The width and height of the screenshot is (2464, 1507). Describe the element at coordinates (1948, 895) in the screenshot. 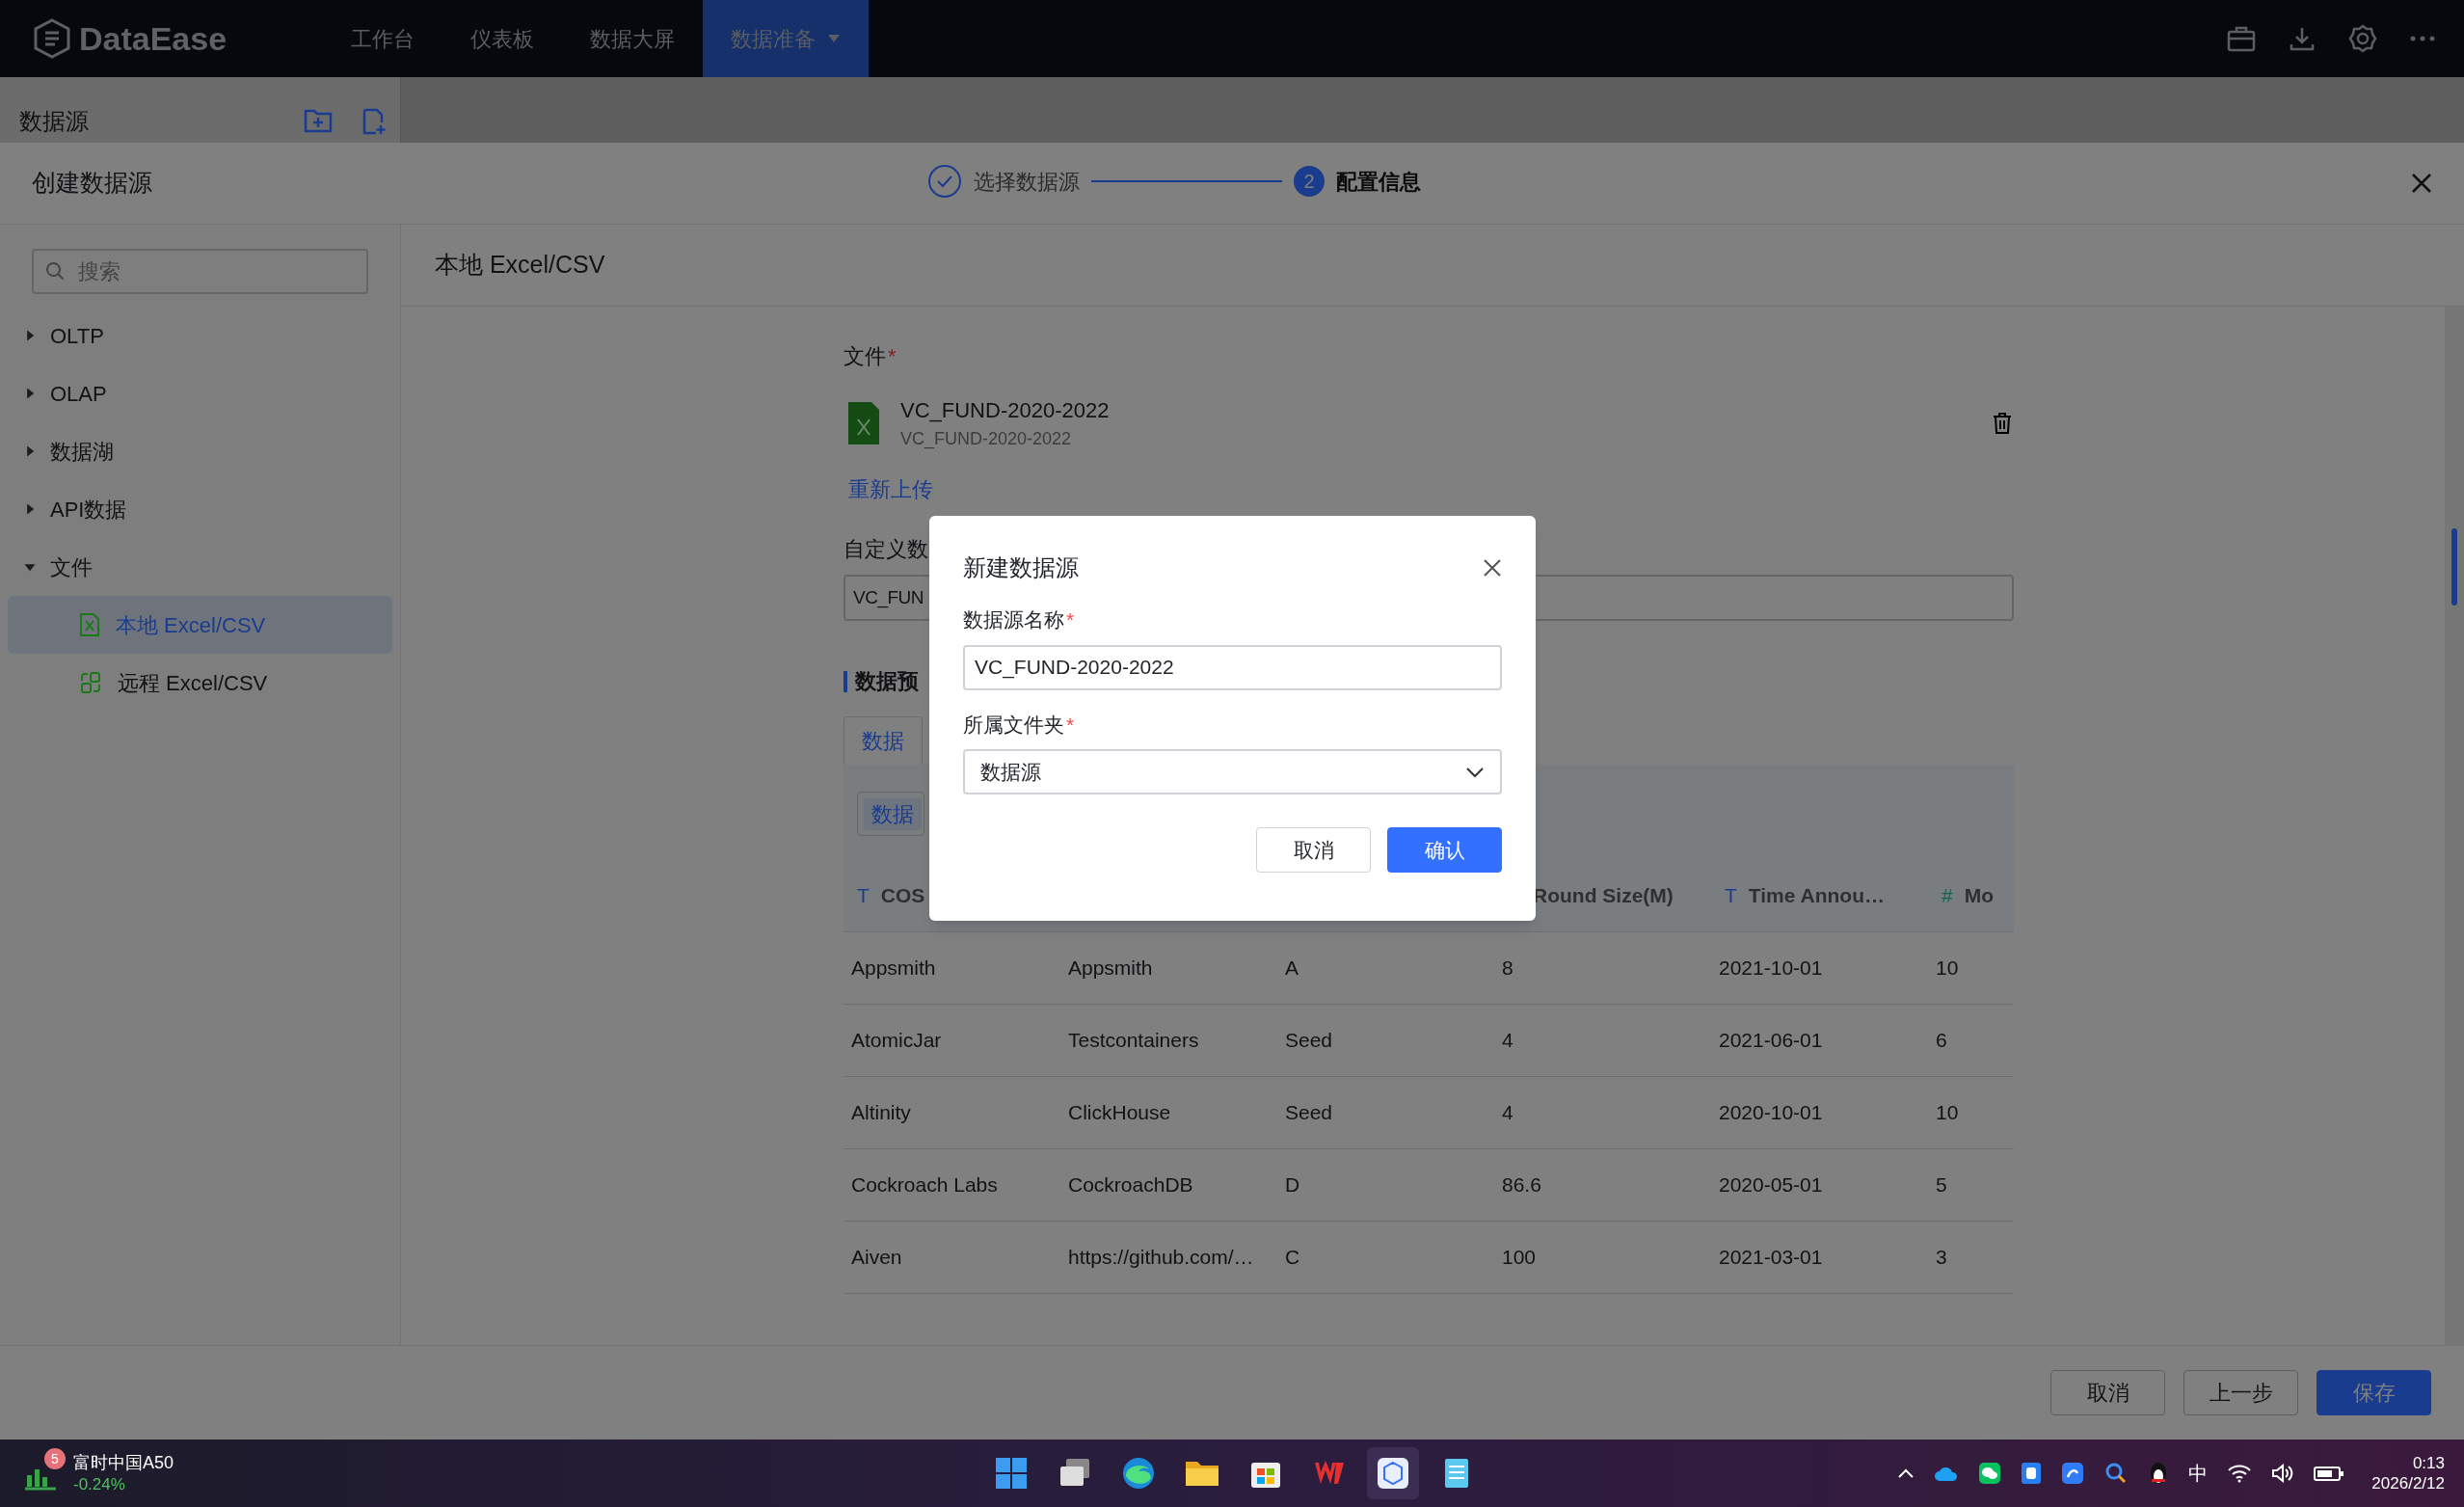

I see `type-icon: #` at that location.